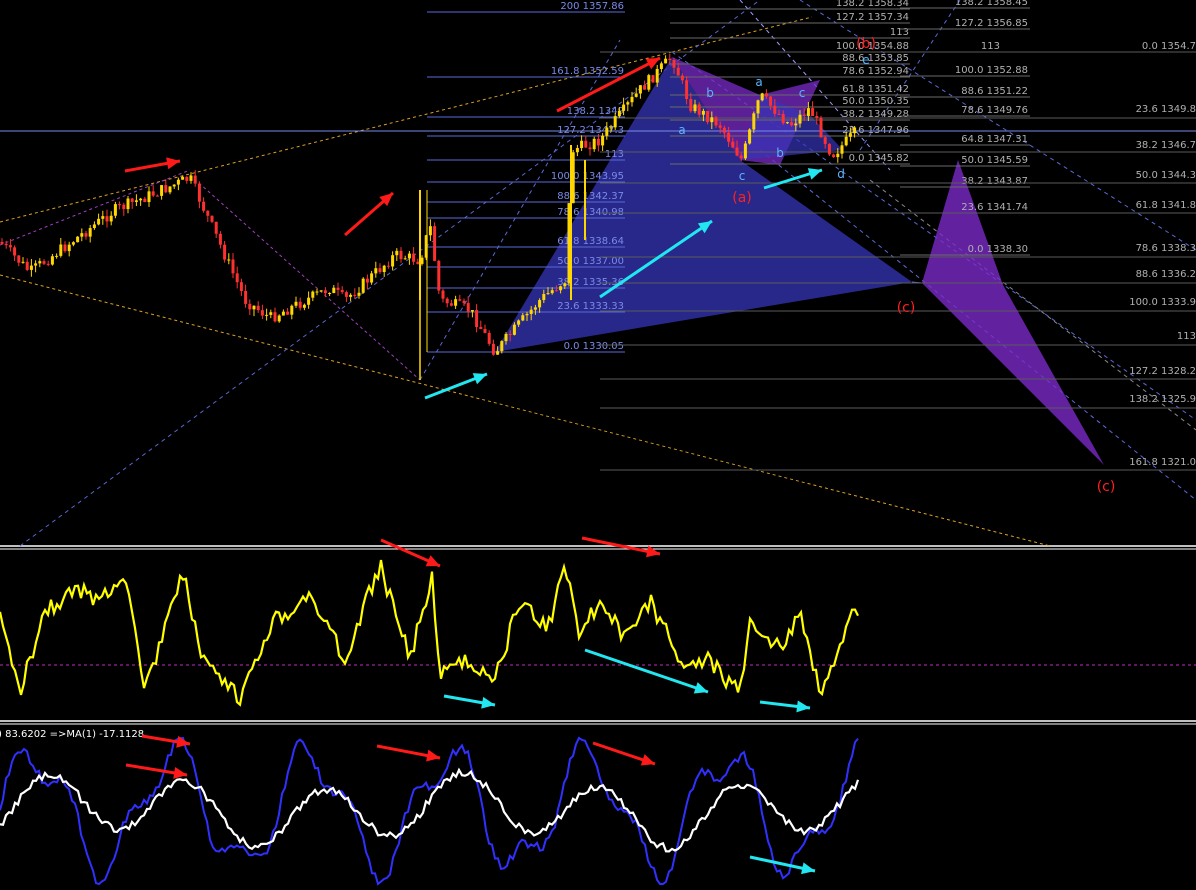 This screenshot has height=890, width=1196. What do you see at coordinates (590, 306) in the screenshot?
I see `fib-level-label: 23.6 1333.33` at bounding box center [590, 306].